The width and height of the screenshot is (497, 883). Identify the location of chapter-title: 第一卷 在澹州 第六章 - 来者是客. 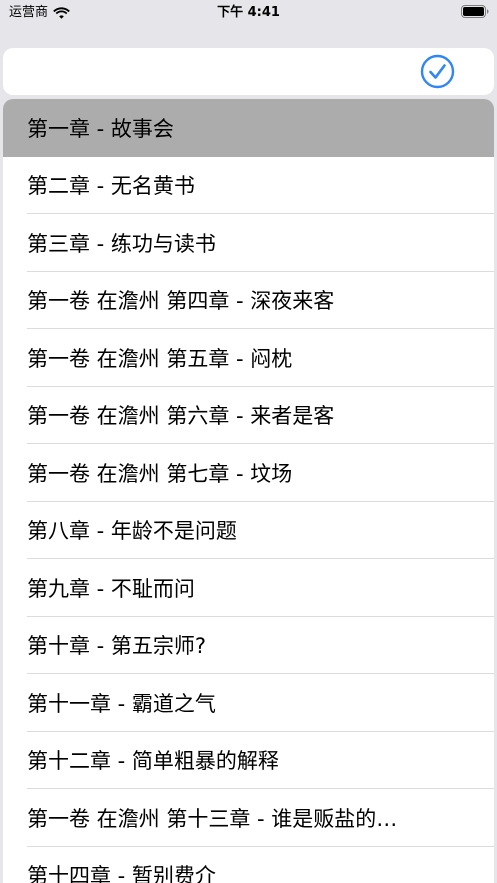
(181, 416).